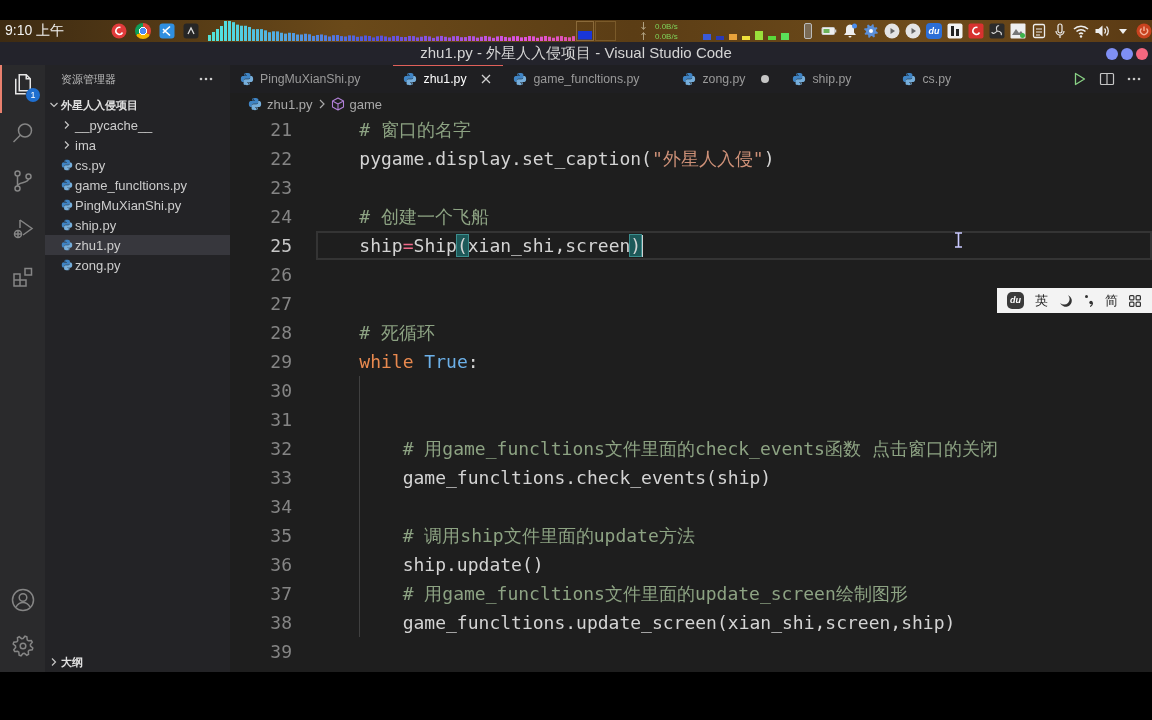 Image resolution: width=1152 pixels, height=720 pixels. I want to click on fan-icon, so click(997, 31).